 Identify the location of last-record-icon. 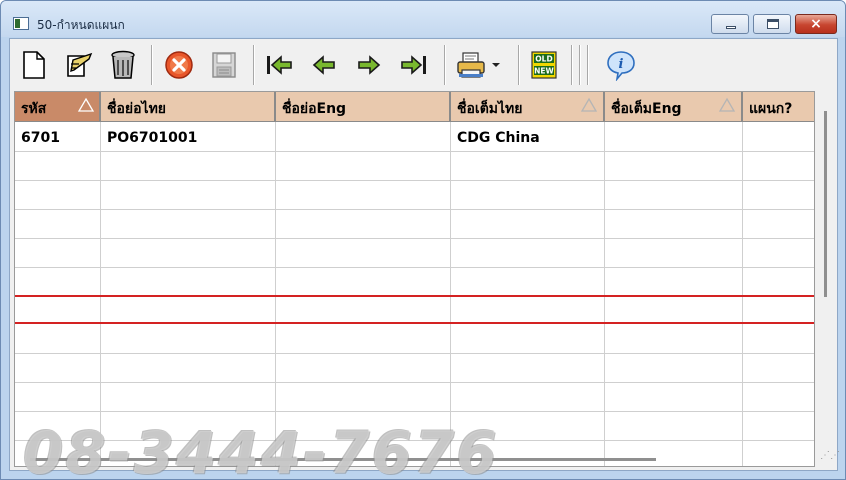
(413, 65).